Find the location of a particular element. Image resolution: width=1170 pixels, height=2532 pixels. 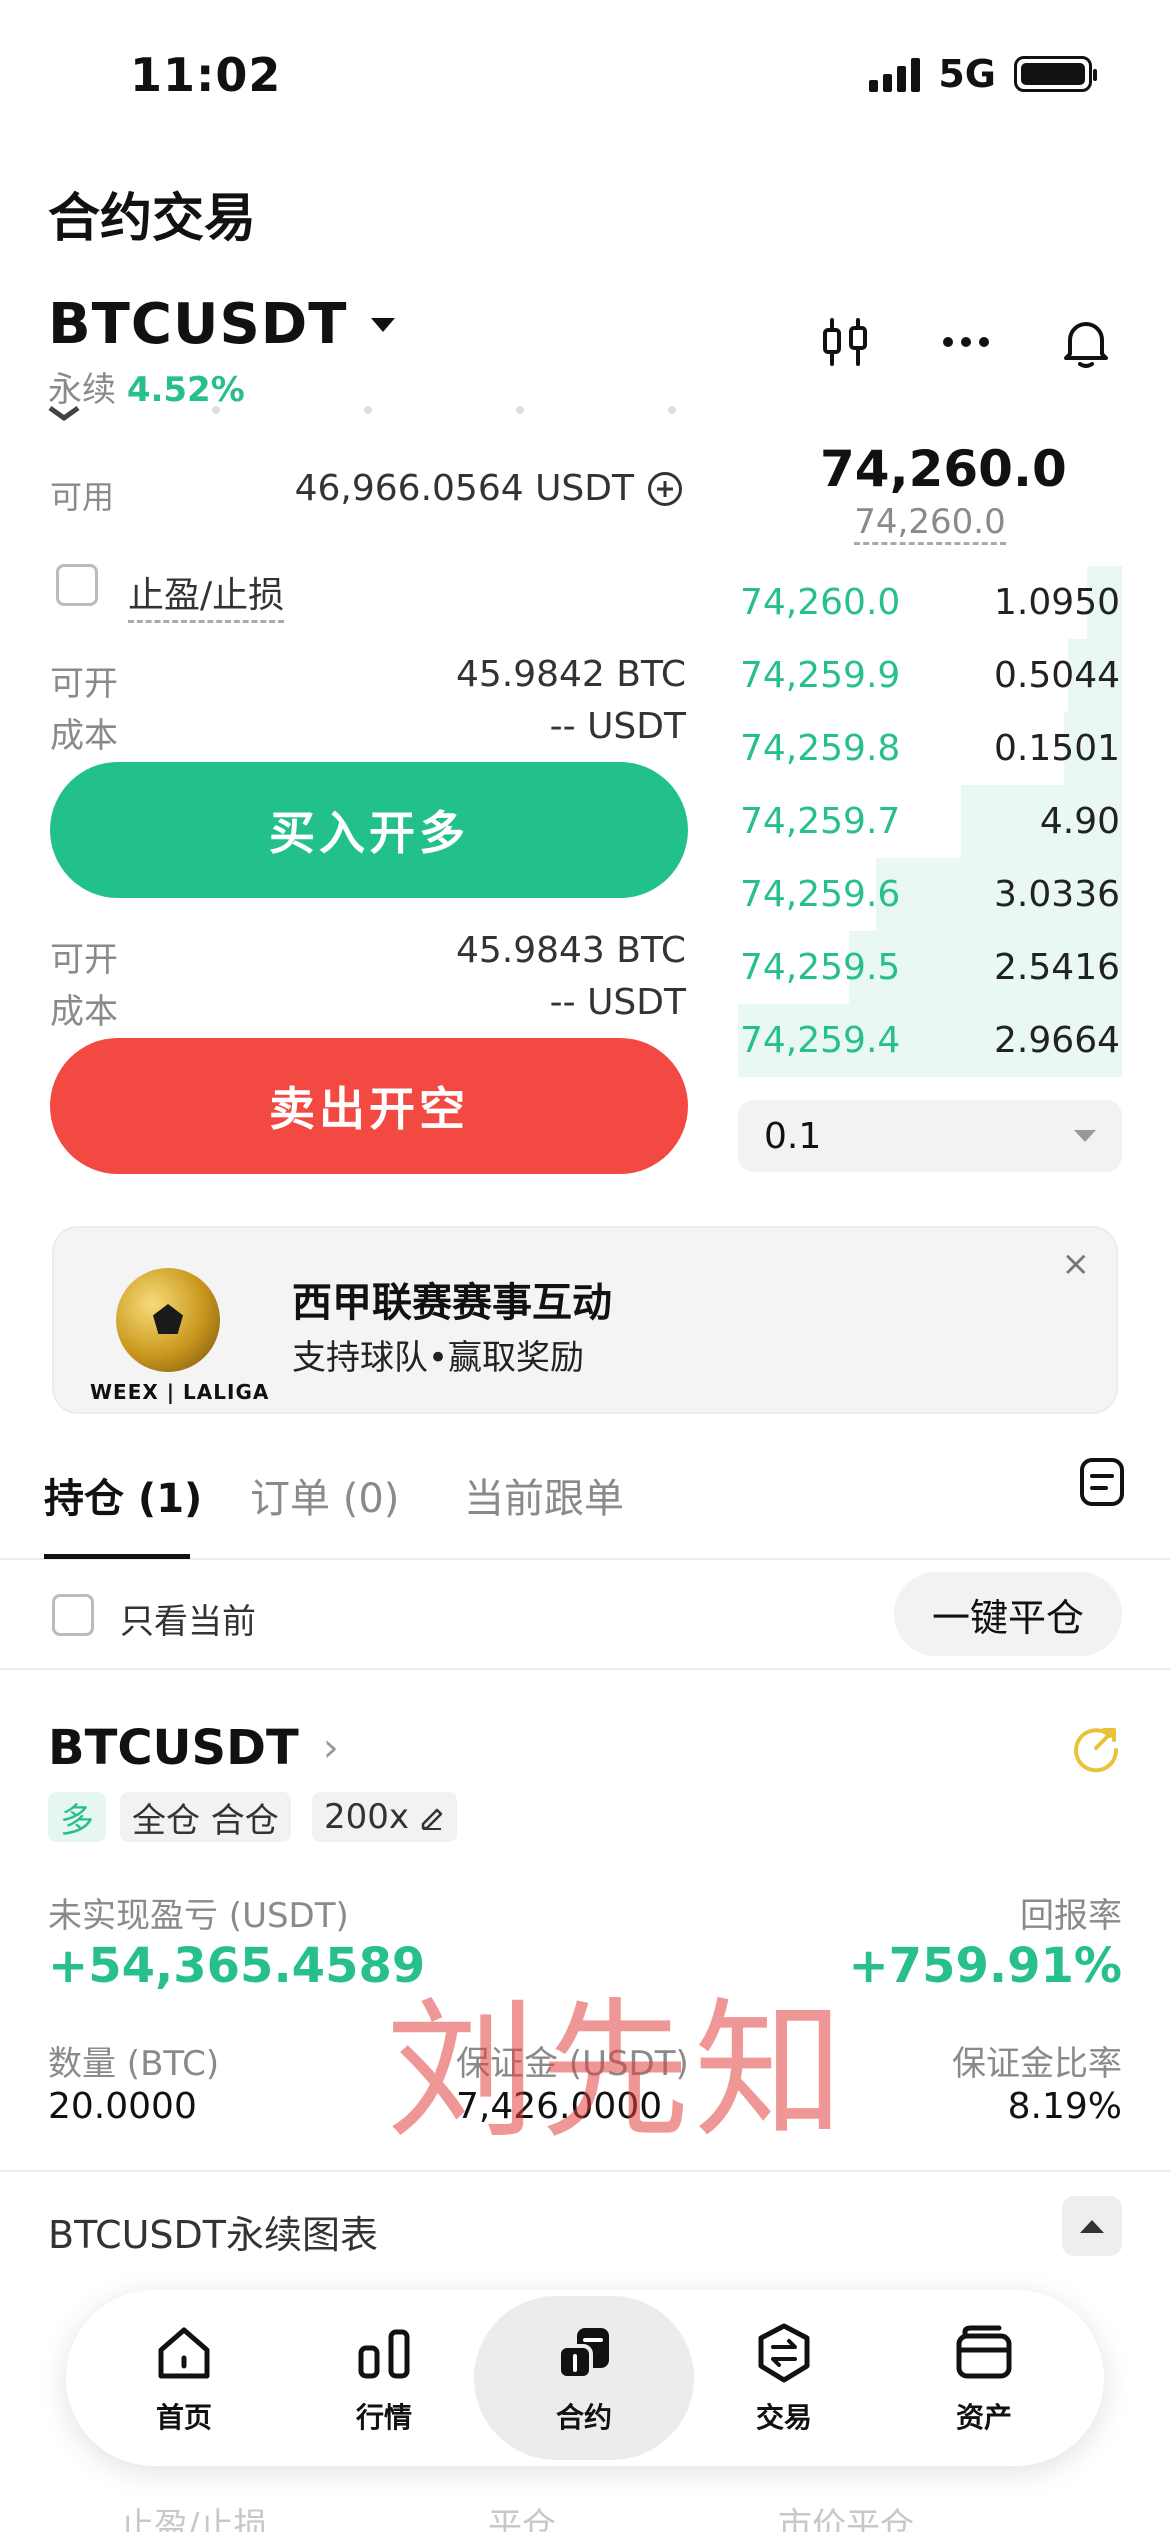

mark-price-value: 74,260.0 is located at coordinates (930, 523).